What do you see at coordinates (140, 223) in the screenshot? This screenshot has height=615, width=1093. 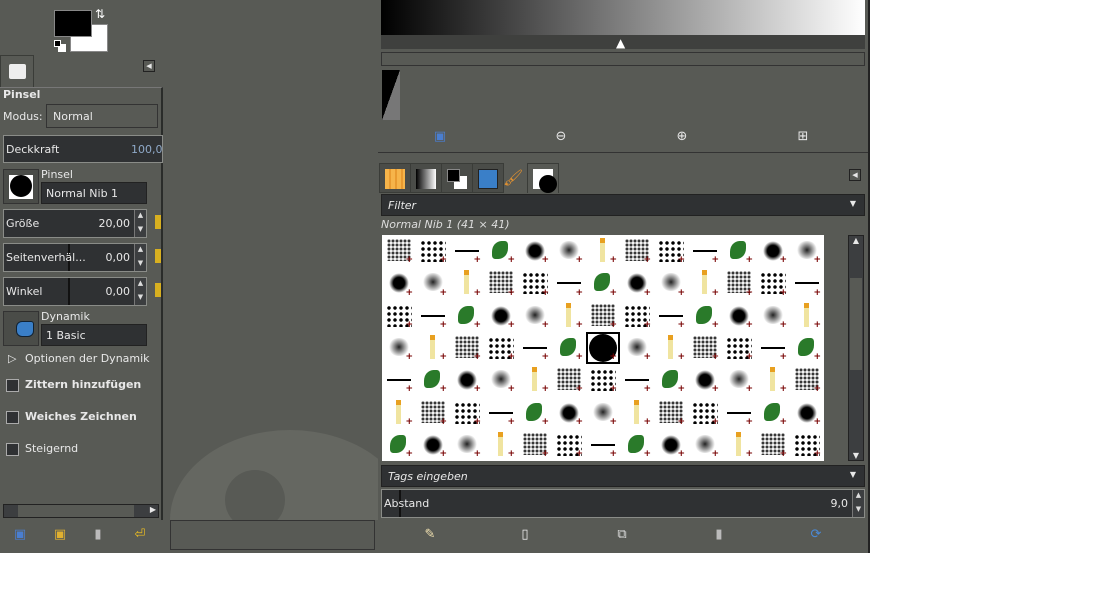 I see `size-spinner: ▲ ▼` at bounding box center [140, 223].